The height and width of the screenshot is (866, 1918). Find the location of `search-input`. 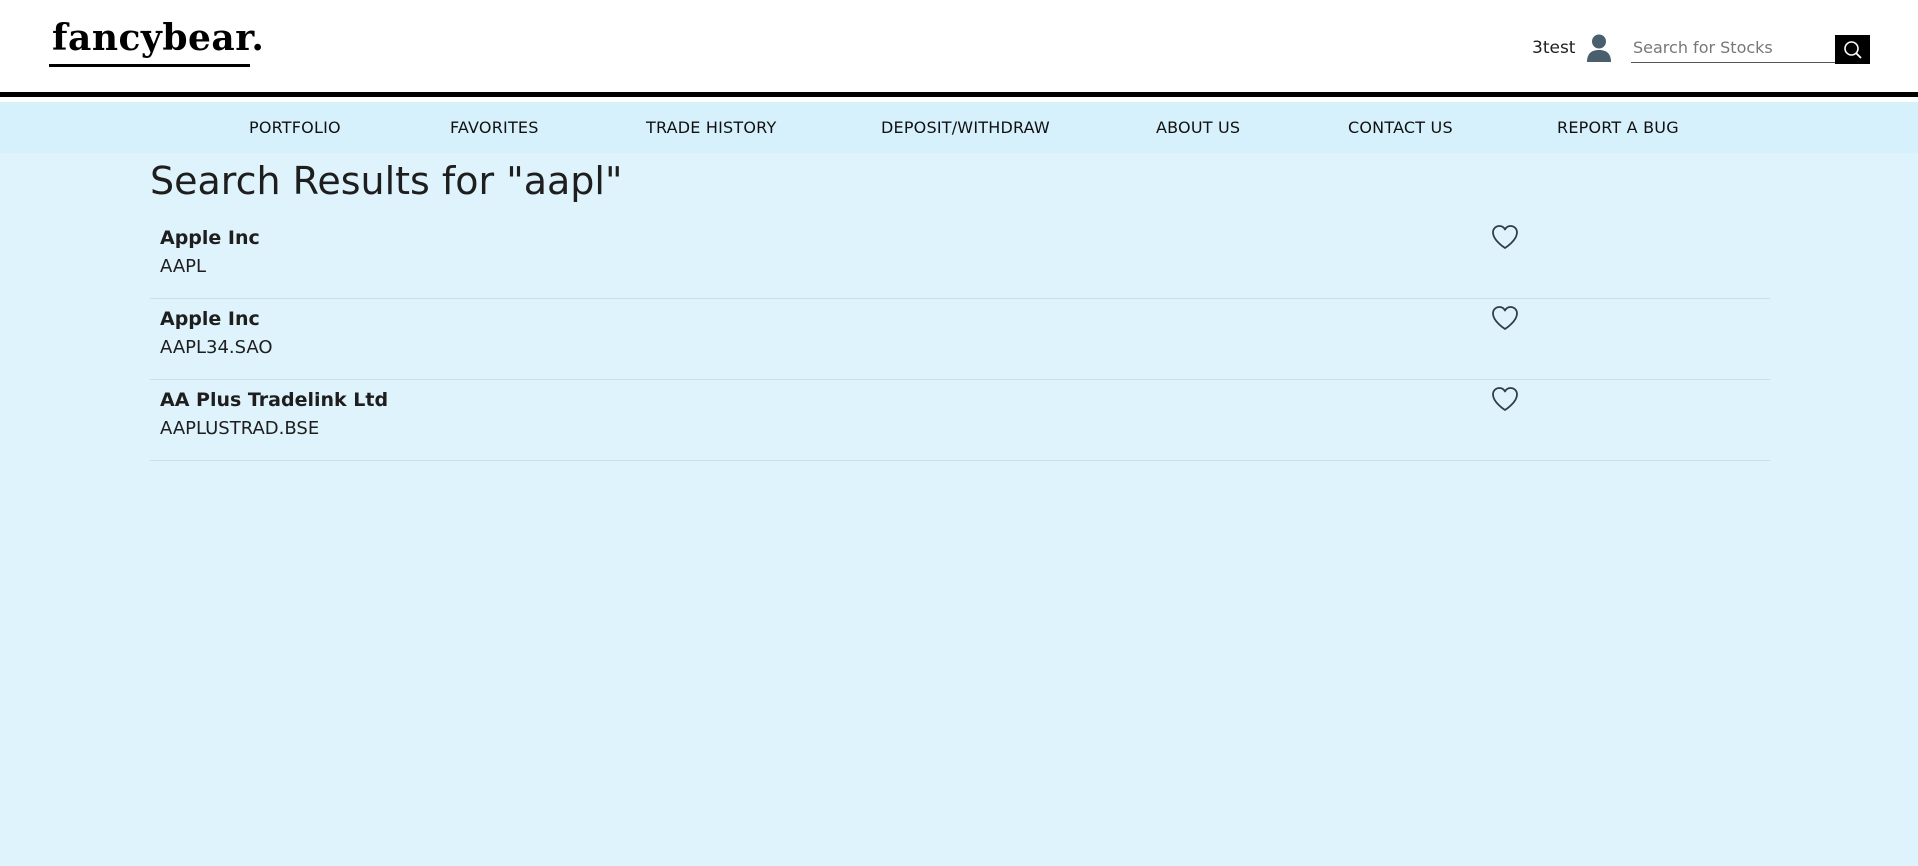

search-input is located at coordinates (1733, 48).